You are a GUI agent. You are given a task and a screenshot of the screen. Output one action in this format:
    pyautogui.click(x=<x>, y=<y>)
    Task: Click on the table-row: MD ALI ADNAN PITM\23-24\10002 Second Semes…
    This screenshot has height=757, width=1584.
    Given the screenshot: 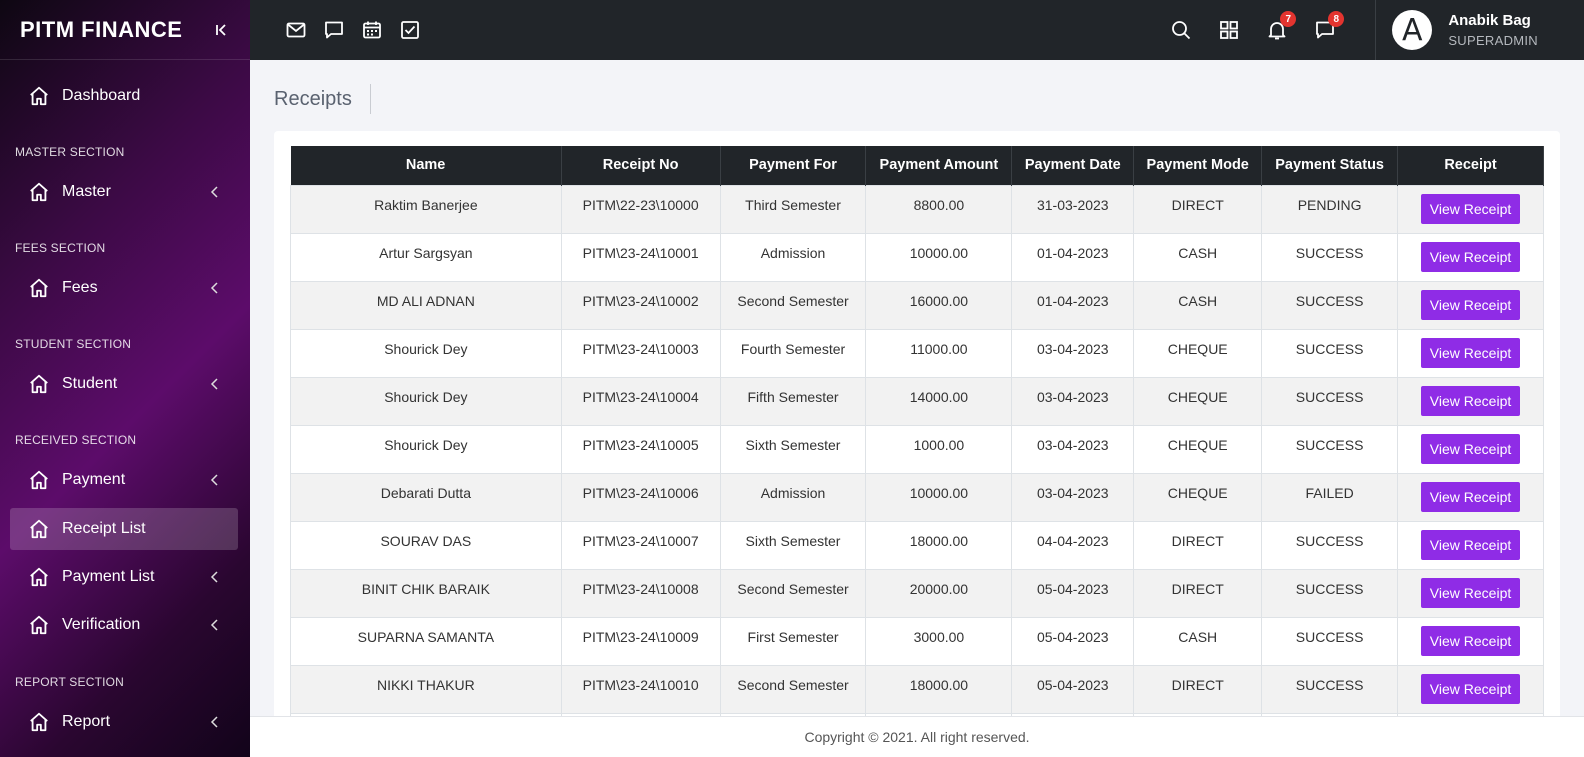 What is the action you would take?
    pyautogui.click(x=917, y=305)
    